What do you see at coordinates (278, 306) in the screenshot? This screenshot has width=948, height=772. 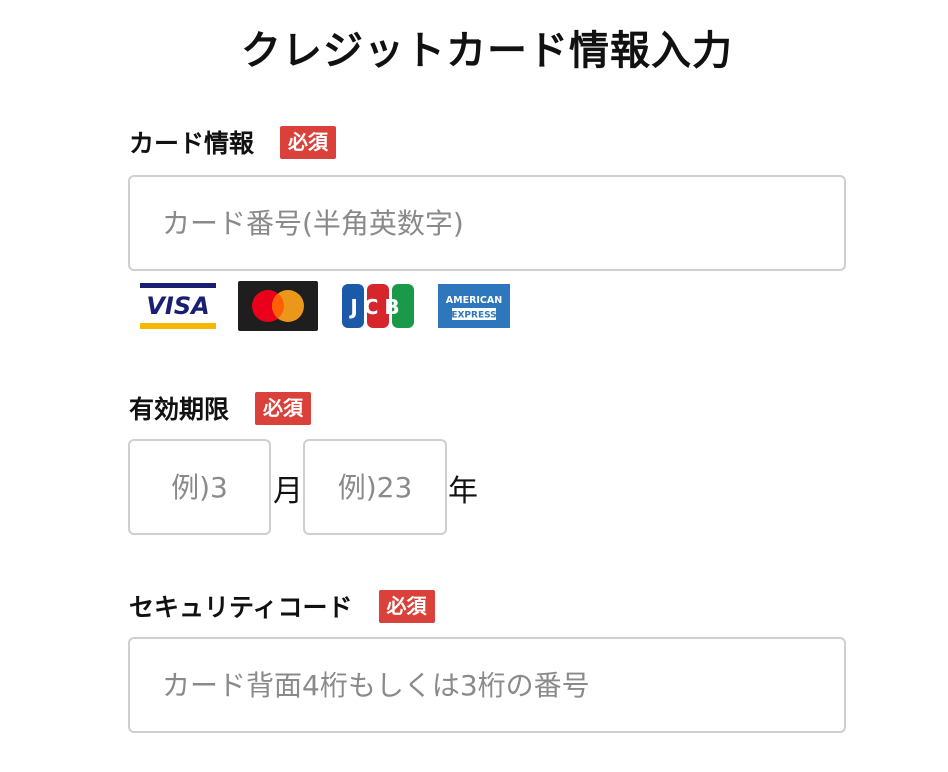 I see `mastercard-logo` at bounding box center [278, 306].